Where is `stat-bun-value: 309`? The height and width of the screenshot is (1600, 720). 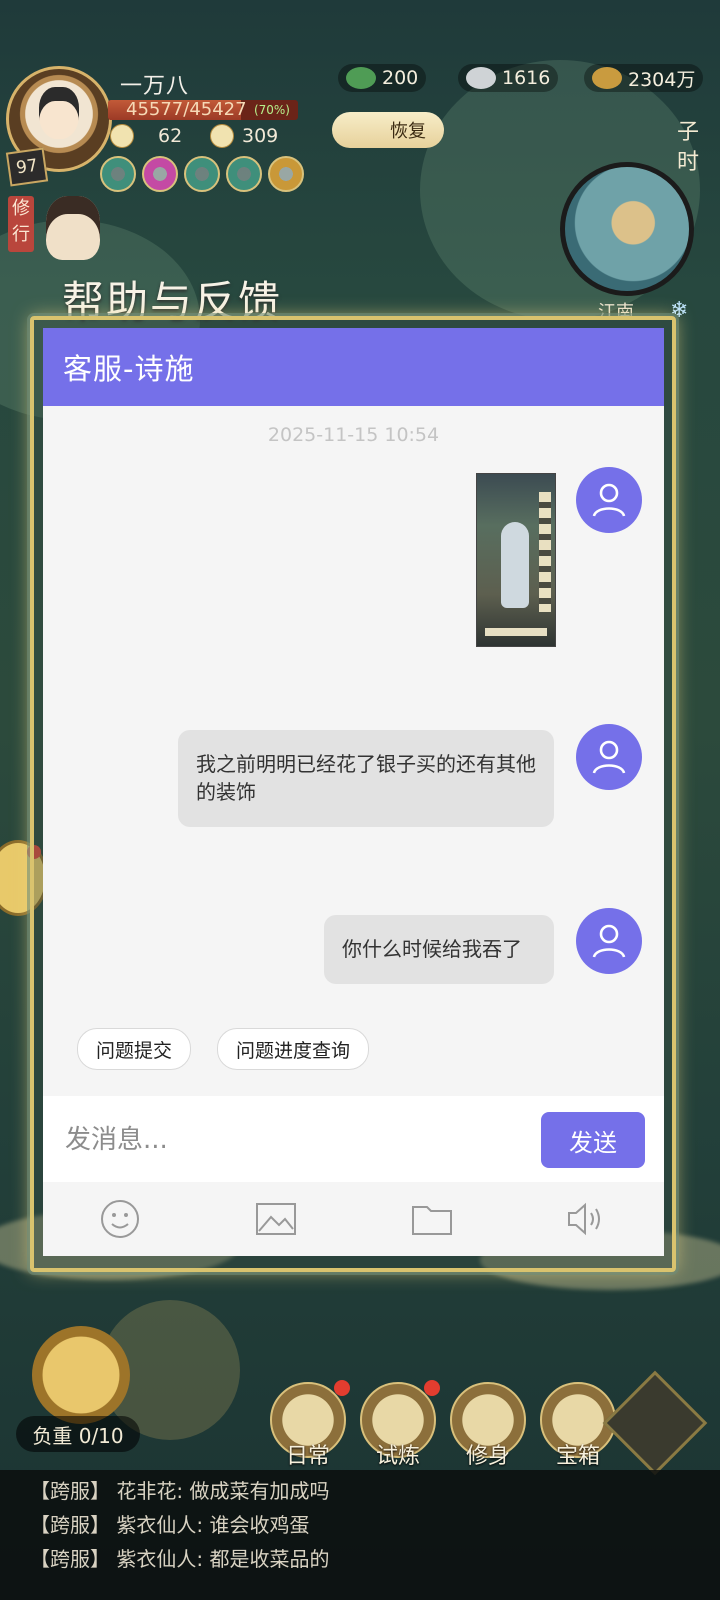 stat-bun-value: 309 is located at coordinates (260, 136).